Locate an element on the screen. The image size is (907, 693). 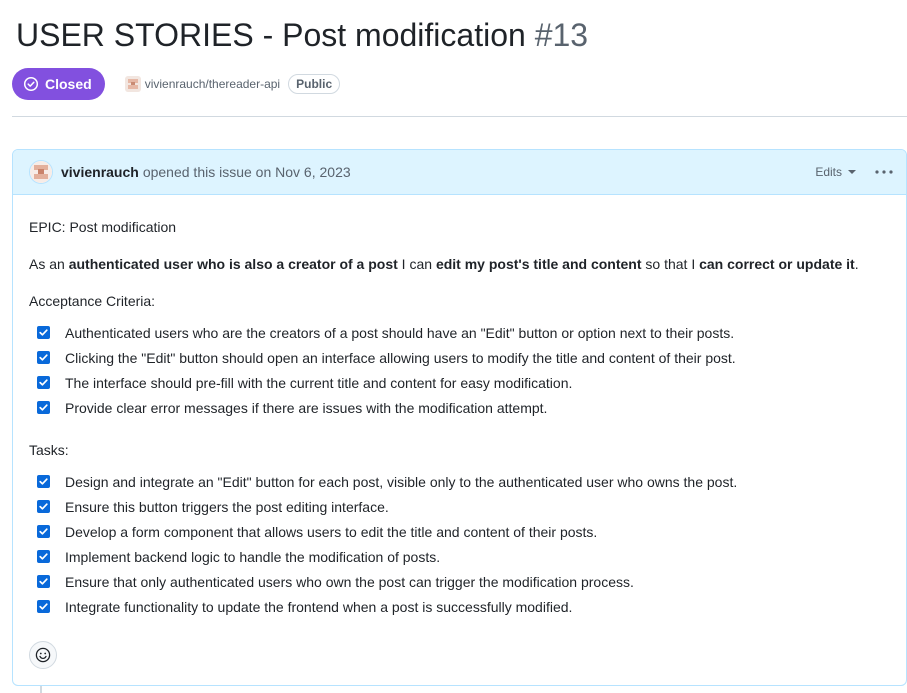
opened-text: opened this issue on Nov 6, 2023 is located at coordinates (246, 172).